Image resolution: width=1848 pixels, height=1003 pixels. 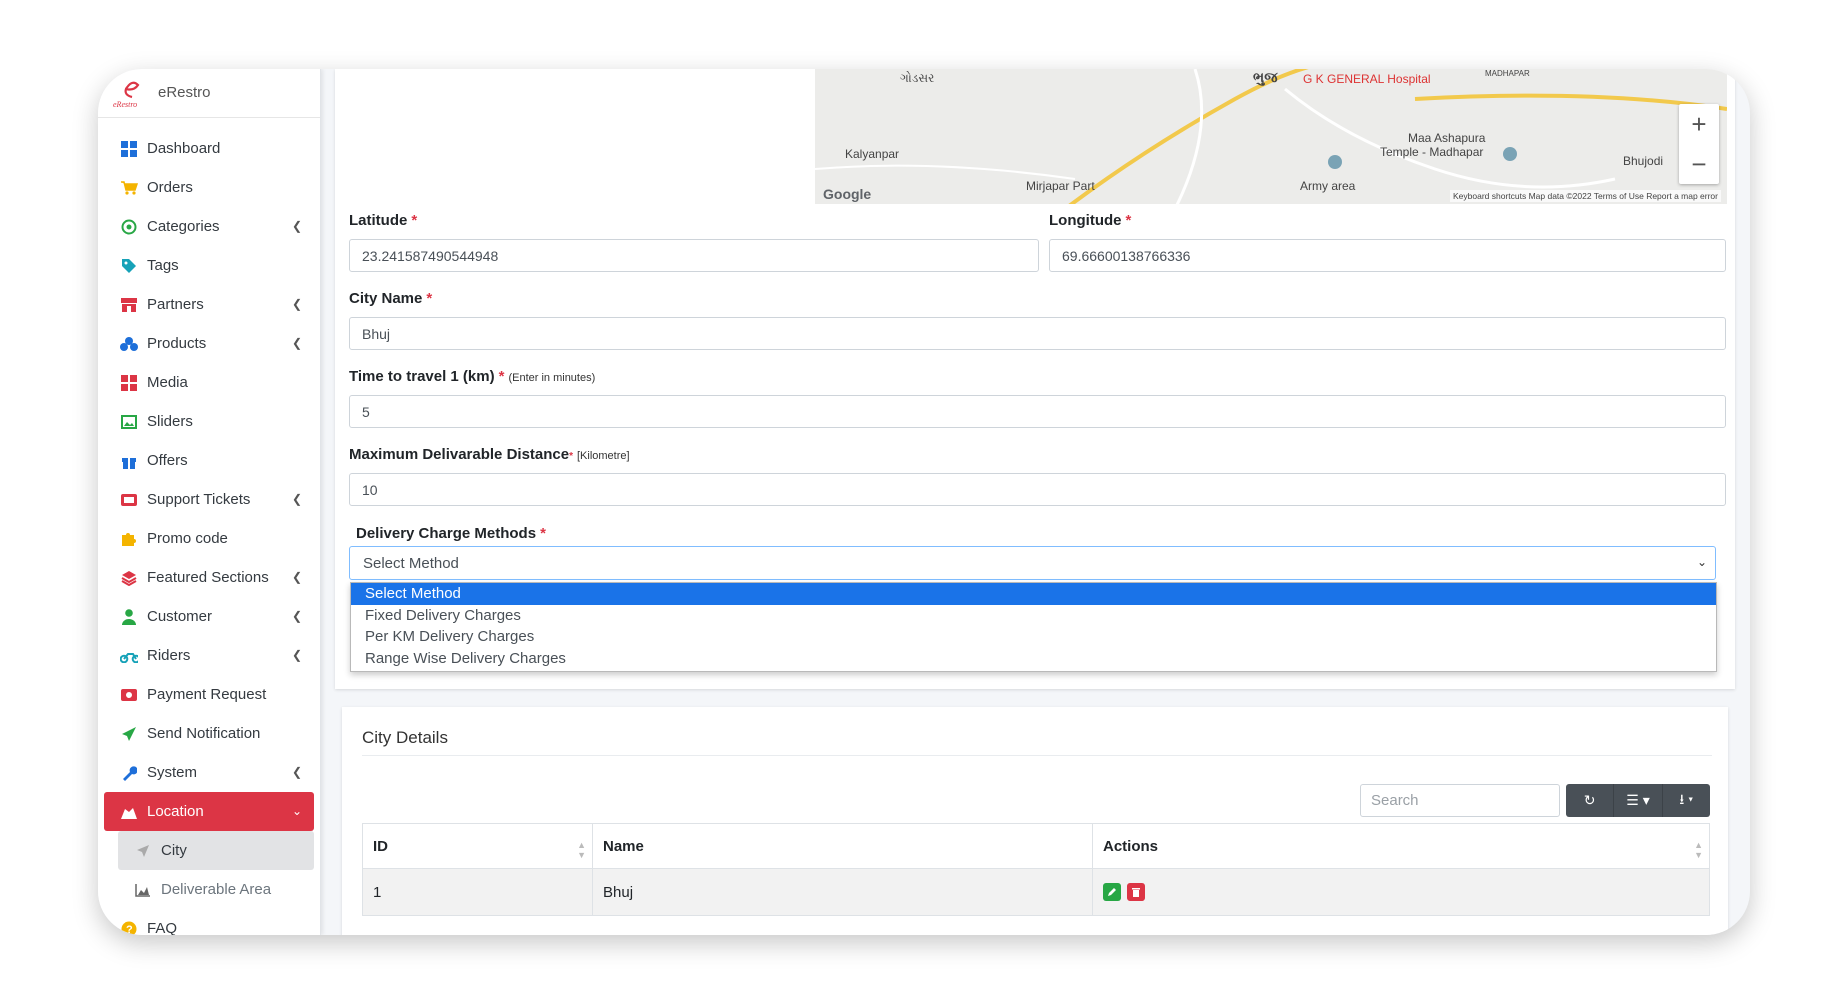 I want to click on cell-id: 1, so click(x=478, y=892).